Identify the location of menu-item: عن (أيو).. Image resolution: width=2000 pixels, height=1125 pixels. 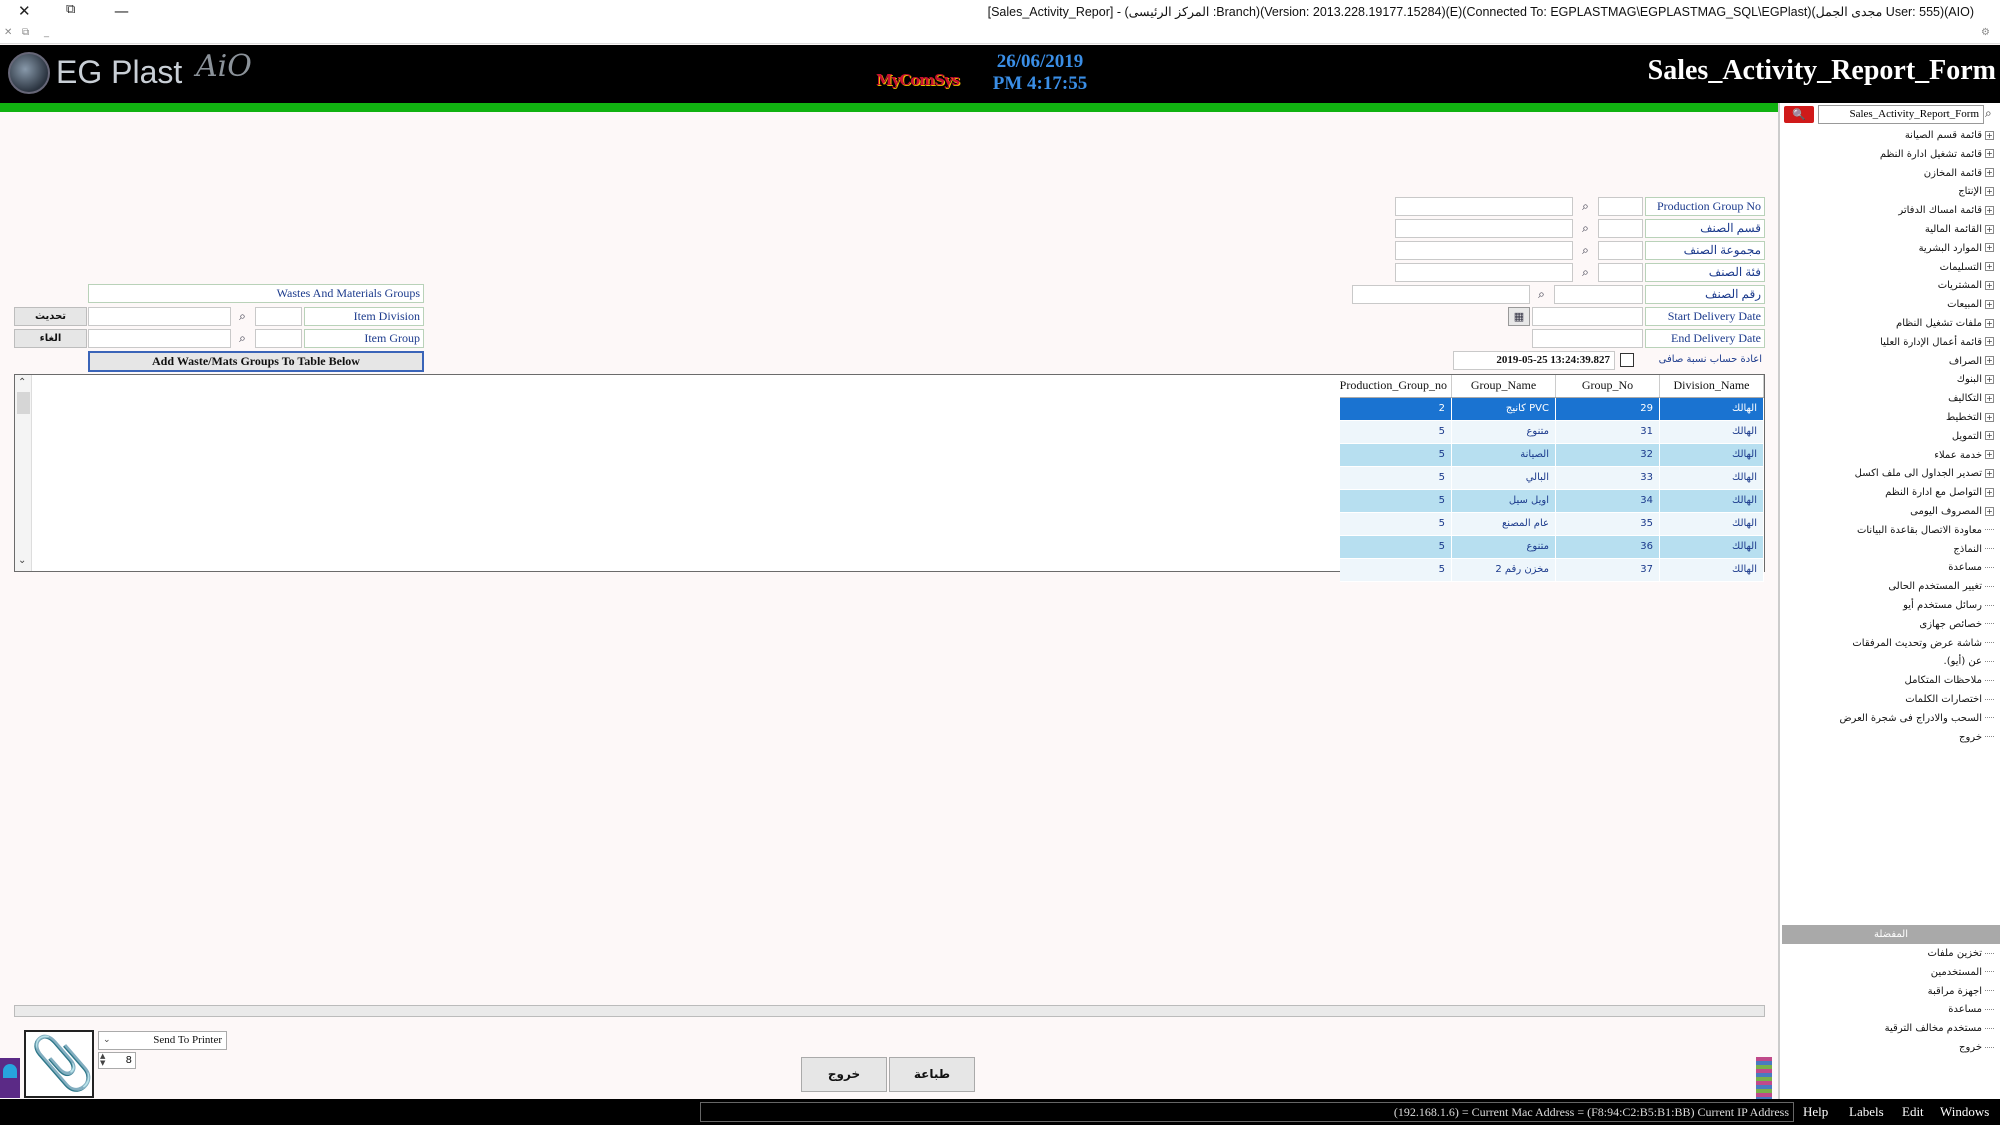
(1969, 662).